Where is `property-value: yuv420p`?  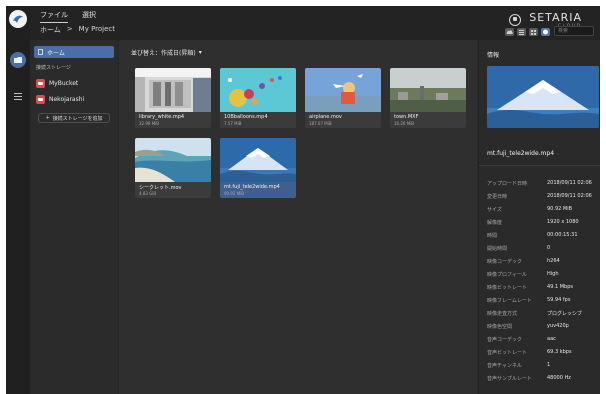 property-value: yuv420p is located at coordinates (558, 326).